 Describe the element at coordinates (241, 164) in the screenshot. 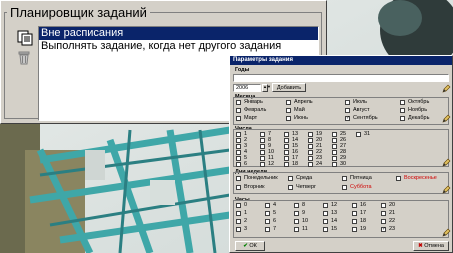

I see `day-checkbox: 6` at that location.